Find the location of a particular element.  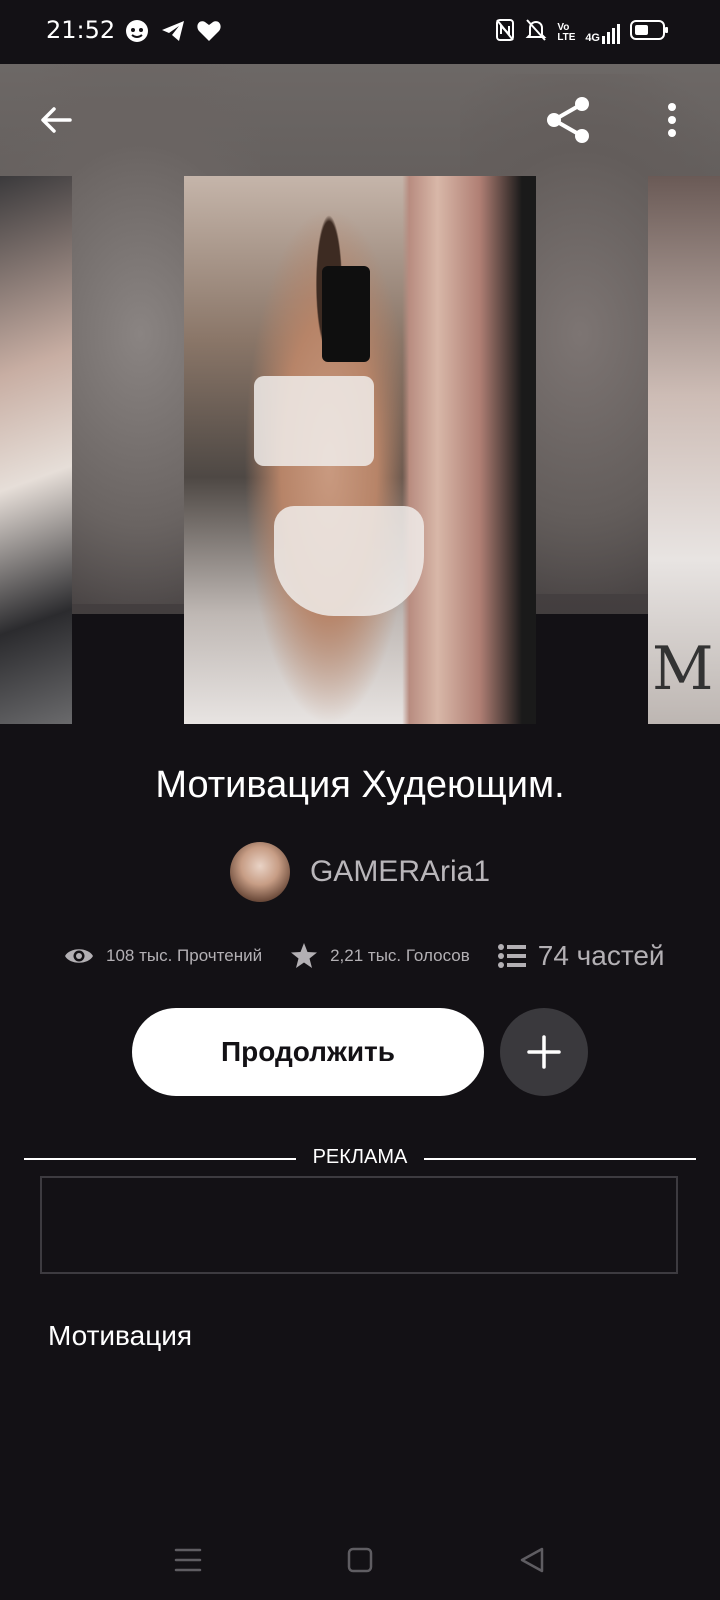

parts-count: 74 частей is located at coordinates (601, 956).